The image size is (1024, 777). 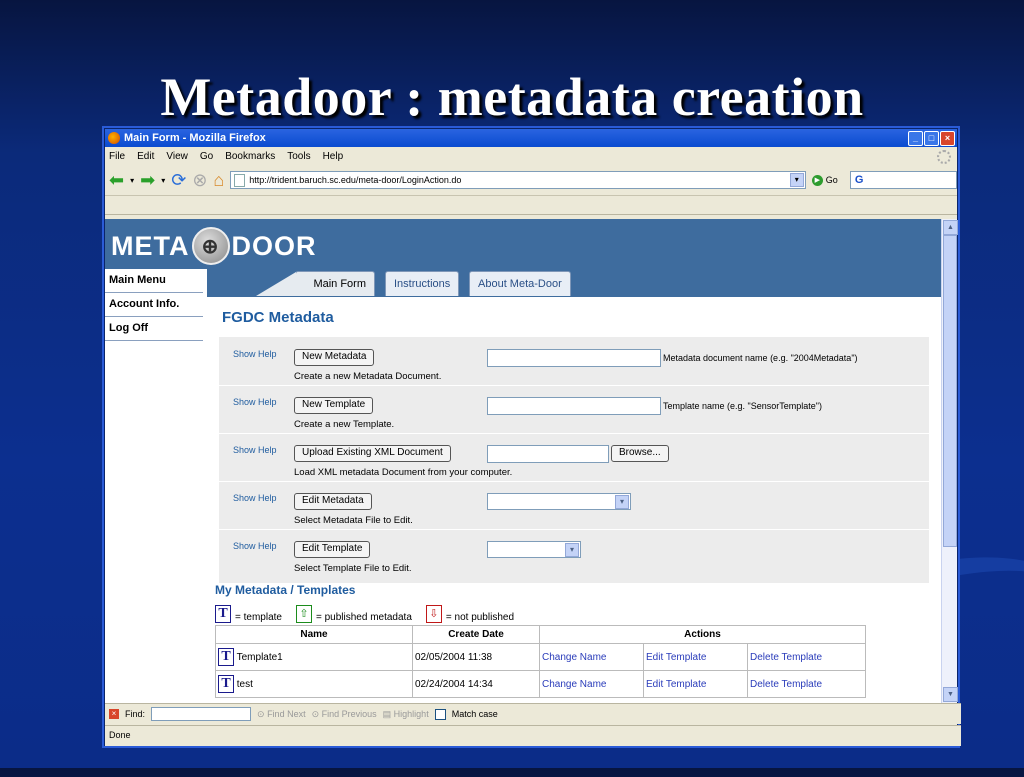 What do you see at coordinates (132, 180) in the screenshot?
I see `back-dropdown-icon: ▾` at bounding box center [132, 180].